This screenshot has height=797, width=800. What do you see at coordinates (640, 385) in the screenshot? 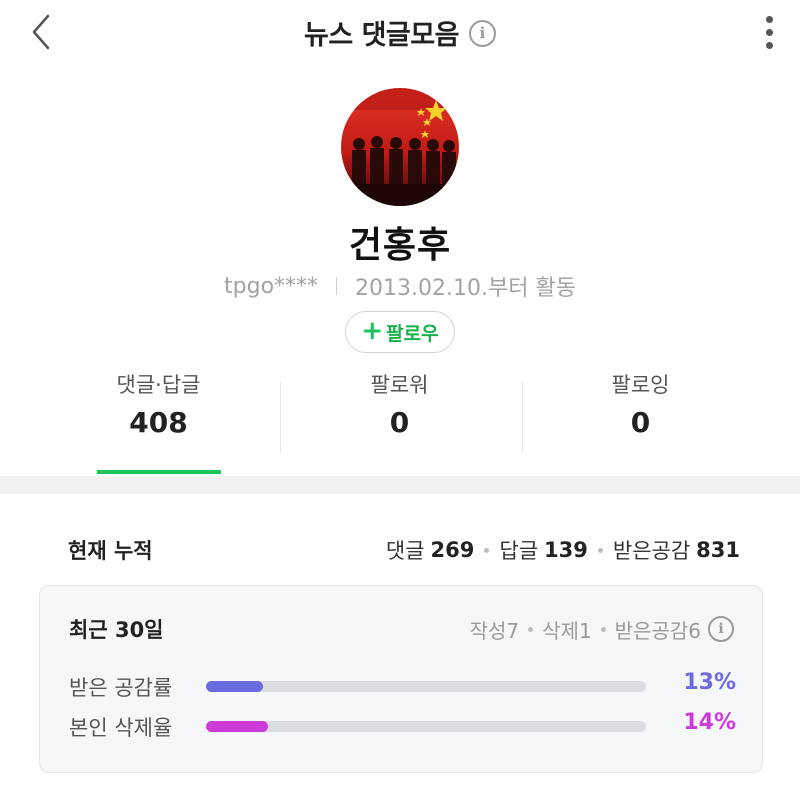
I see `stat-label: 팔로잉` at bounding box center [640, 385].